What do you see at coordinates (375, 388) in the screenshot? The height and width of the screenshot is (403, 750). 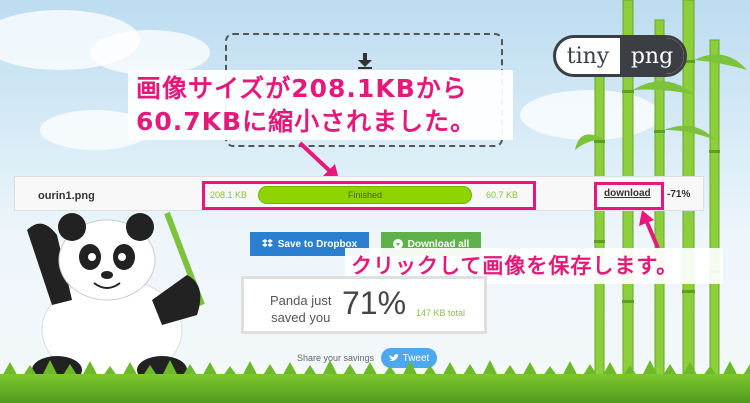 I see `grass-ground` at bounding box center [375, 388].